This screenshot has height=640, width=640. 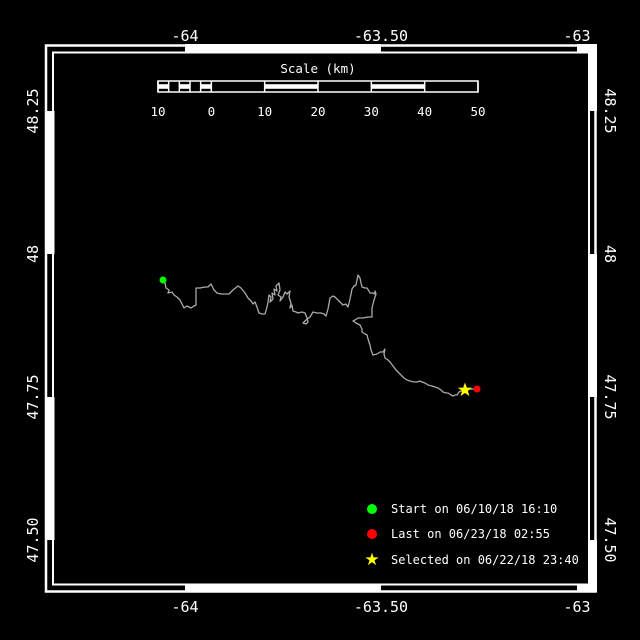 I want to click on lon-tick-label-top: -63.50, so click(x=381, y=36).